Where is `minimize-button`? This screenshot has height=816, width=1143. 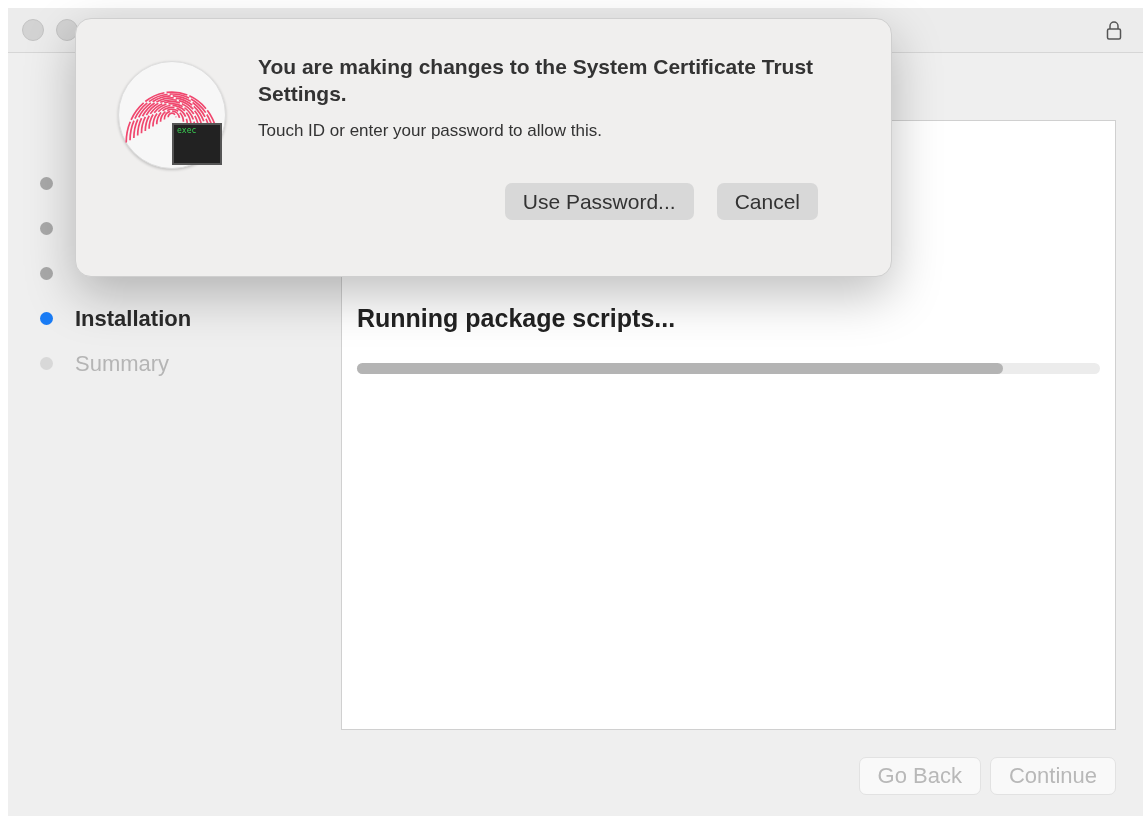 minimize-button is located at coordinates (67, 30).